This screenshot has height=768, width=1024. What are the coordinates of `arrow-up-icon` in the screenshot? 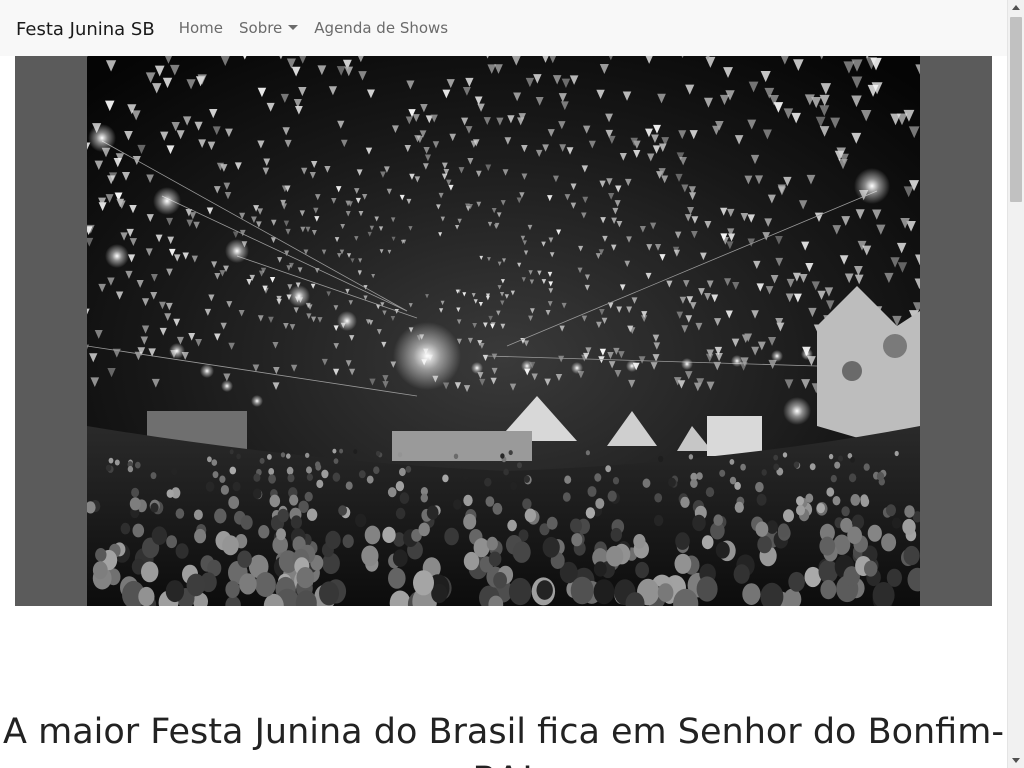 It's located at (1016, 7).